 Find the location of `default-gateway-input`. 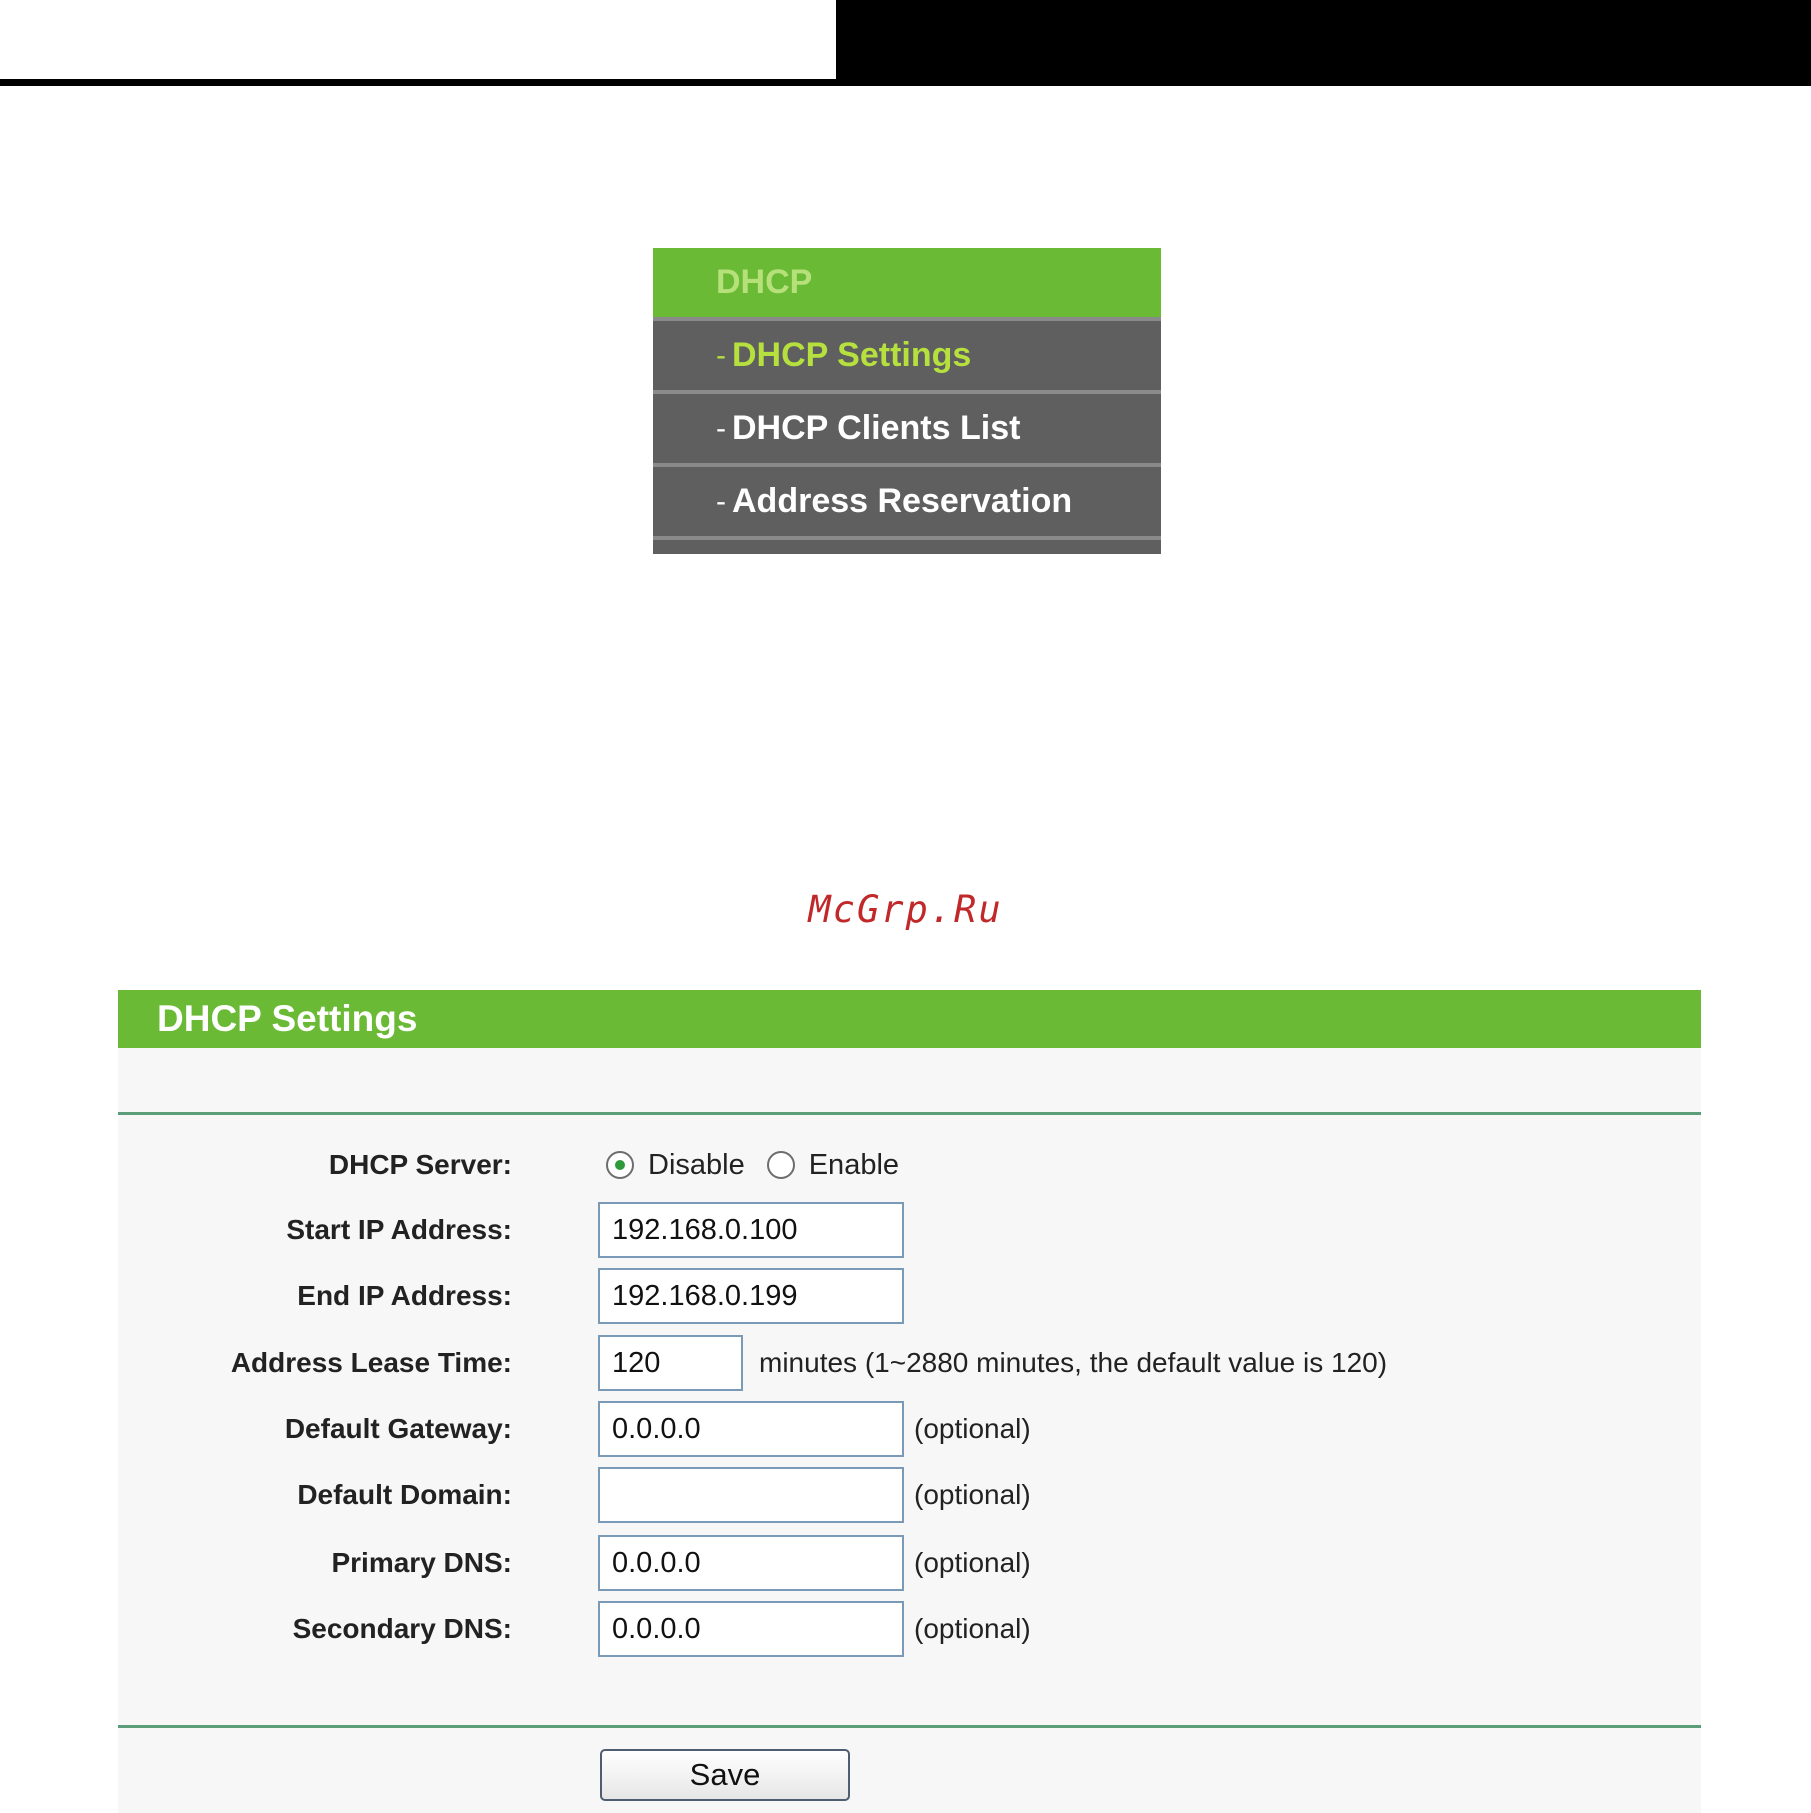

default-gateway-input is located at coordinates (751, 1429).